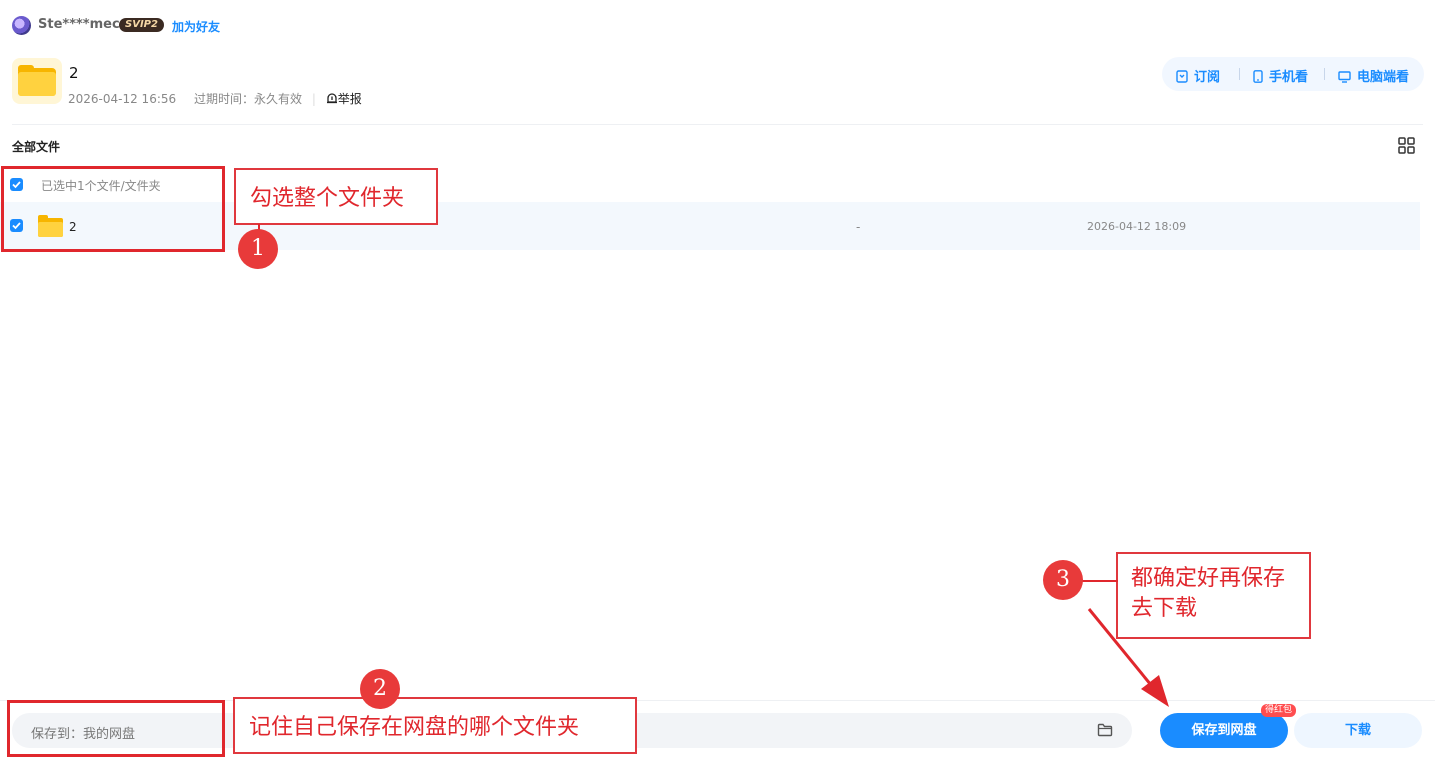 The width and height of the screenshot is (1435, 763). I want to click on annotation-note-path: 记住自己保存在网盘的哪个文件夹, so click(435, 725).